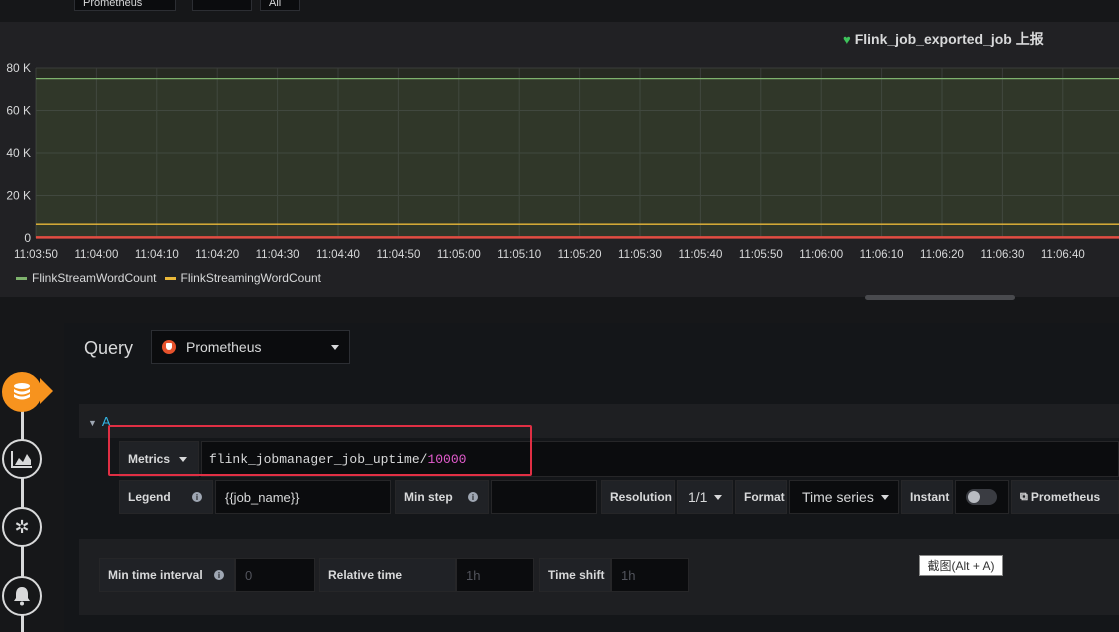  I want to click on highlight-annotation, so click(320, 450).